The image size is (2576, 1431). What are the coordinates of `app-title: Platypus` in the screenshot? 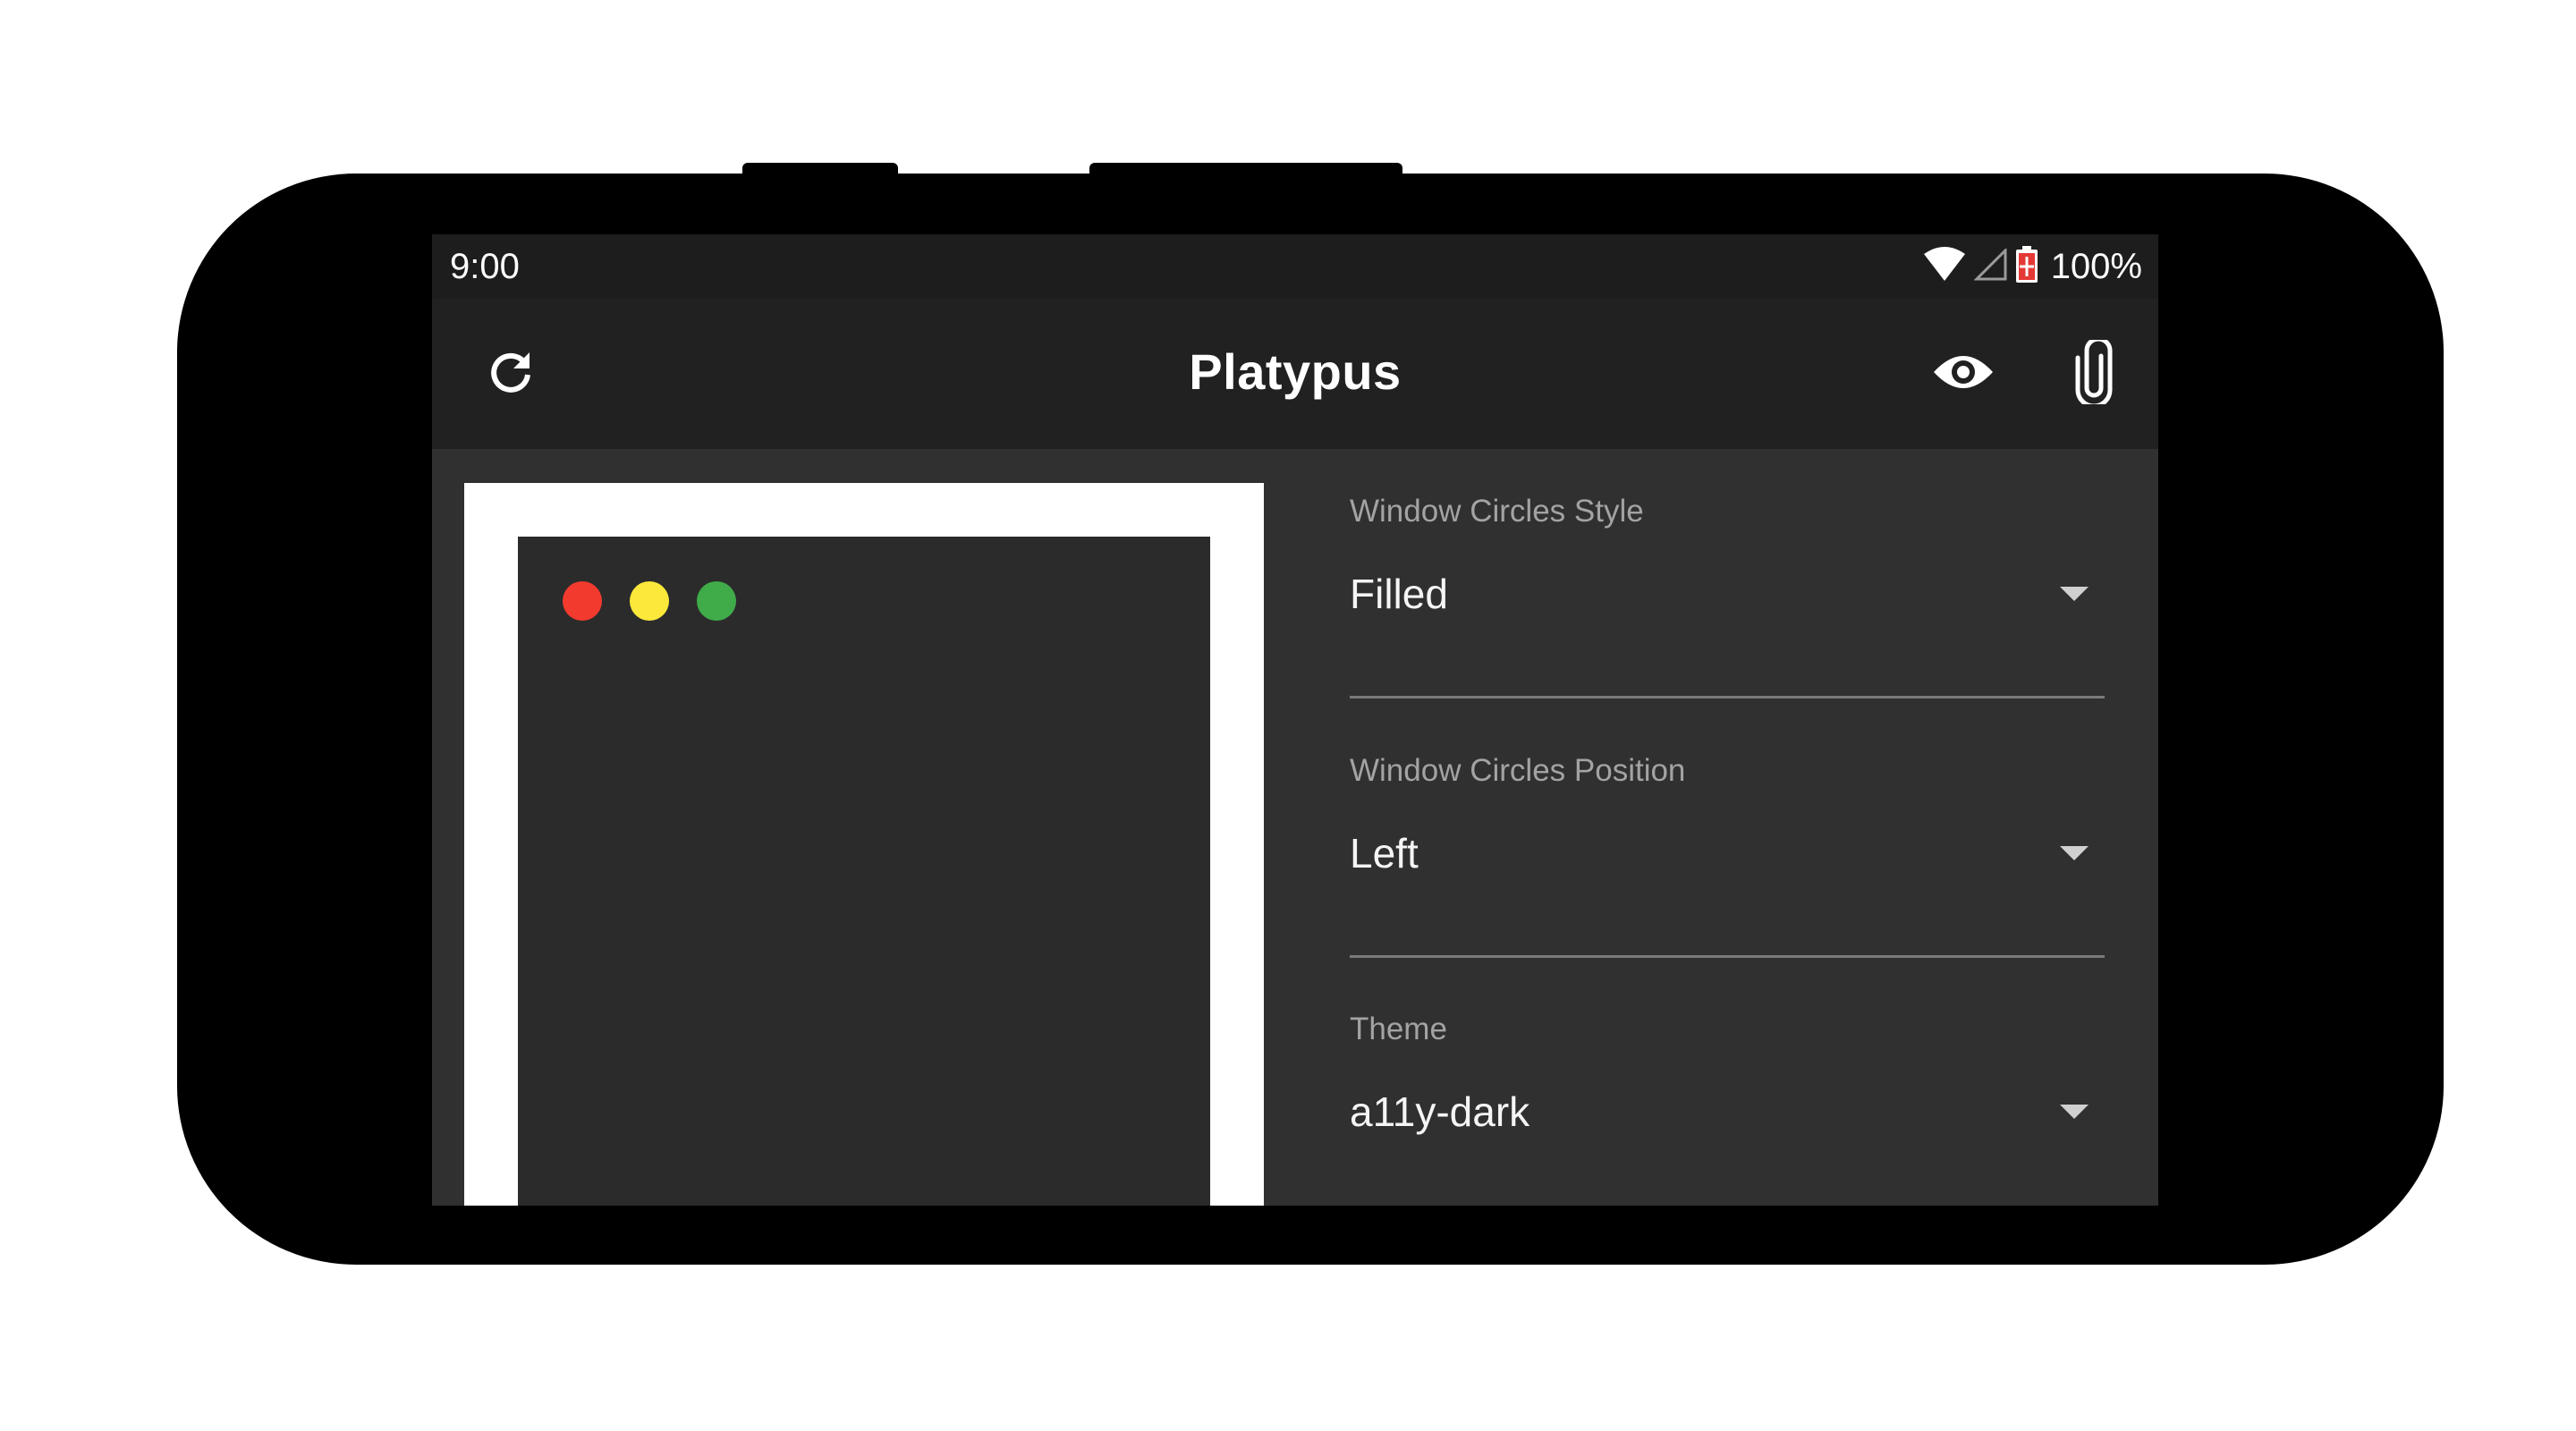 It's located at (1295, 372).